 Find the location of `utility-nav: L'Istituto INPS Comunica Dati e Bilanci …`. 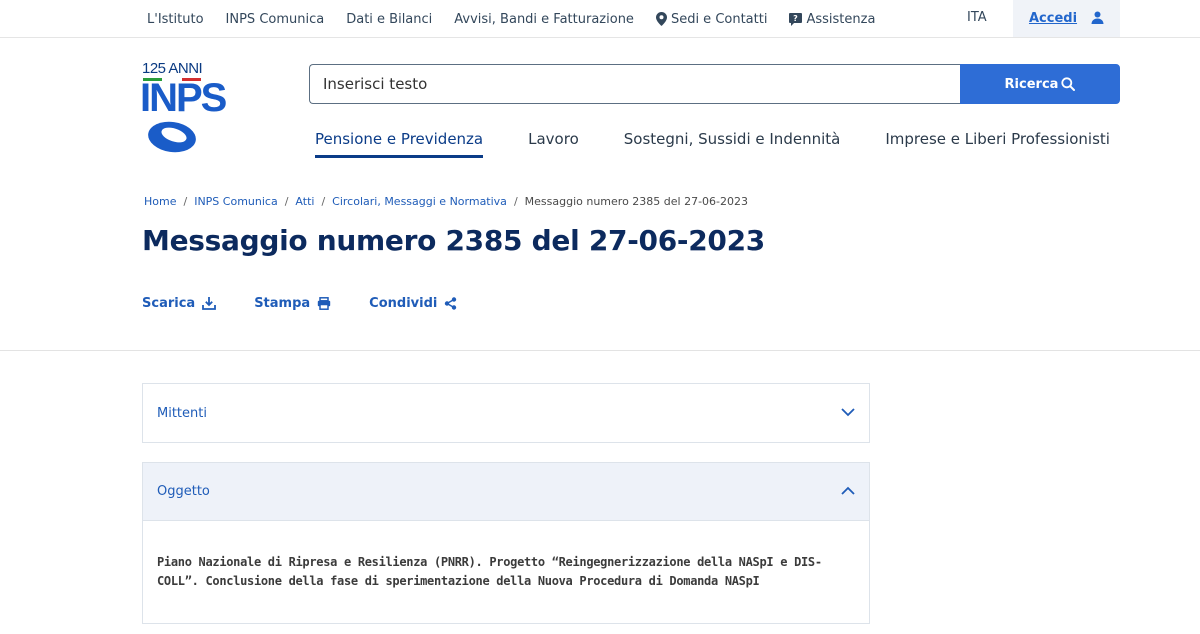

utility-nav: L'Istituto INPS Comunica Dati e Bilanci … is located at coordinates (522, 19).